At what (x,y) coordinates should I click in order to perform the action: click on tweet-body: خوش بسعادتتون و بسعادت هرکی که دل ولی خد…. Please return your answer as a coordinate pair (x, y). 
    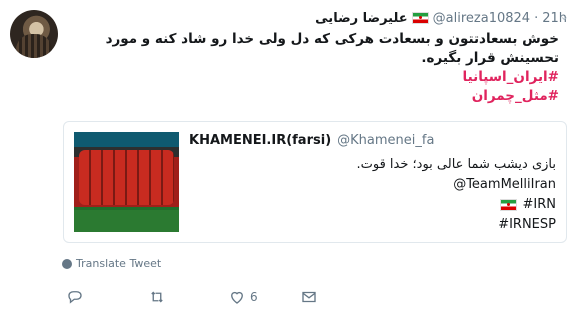
    Looking at the image, I should click on (332, 48).